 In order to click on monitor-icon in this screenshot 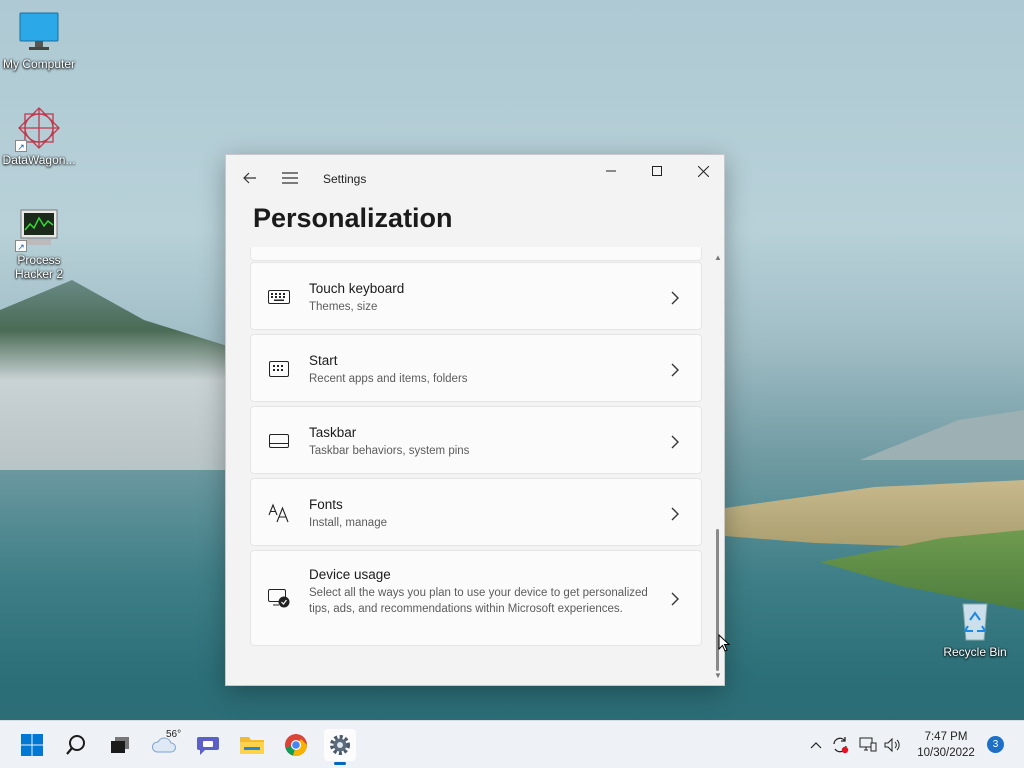, I will do `click(39, 32)`.